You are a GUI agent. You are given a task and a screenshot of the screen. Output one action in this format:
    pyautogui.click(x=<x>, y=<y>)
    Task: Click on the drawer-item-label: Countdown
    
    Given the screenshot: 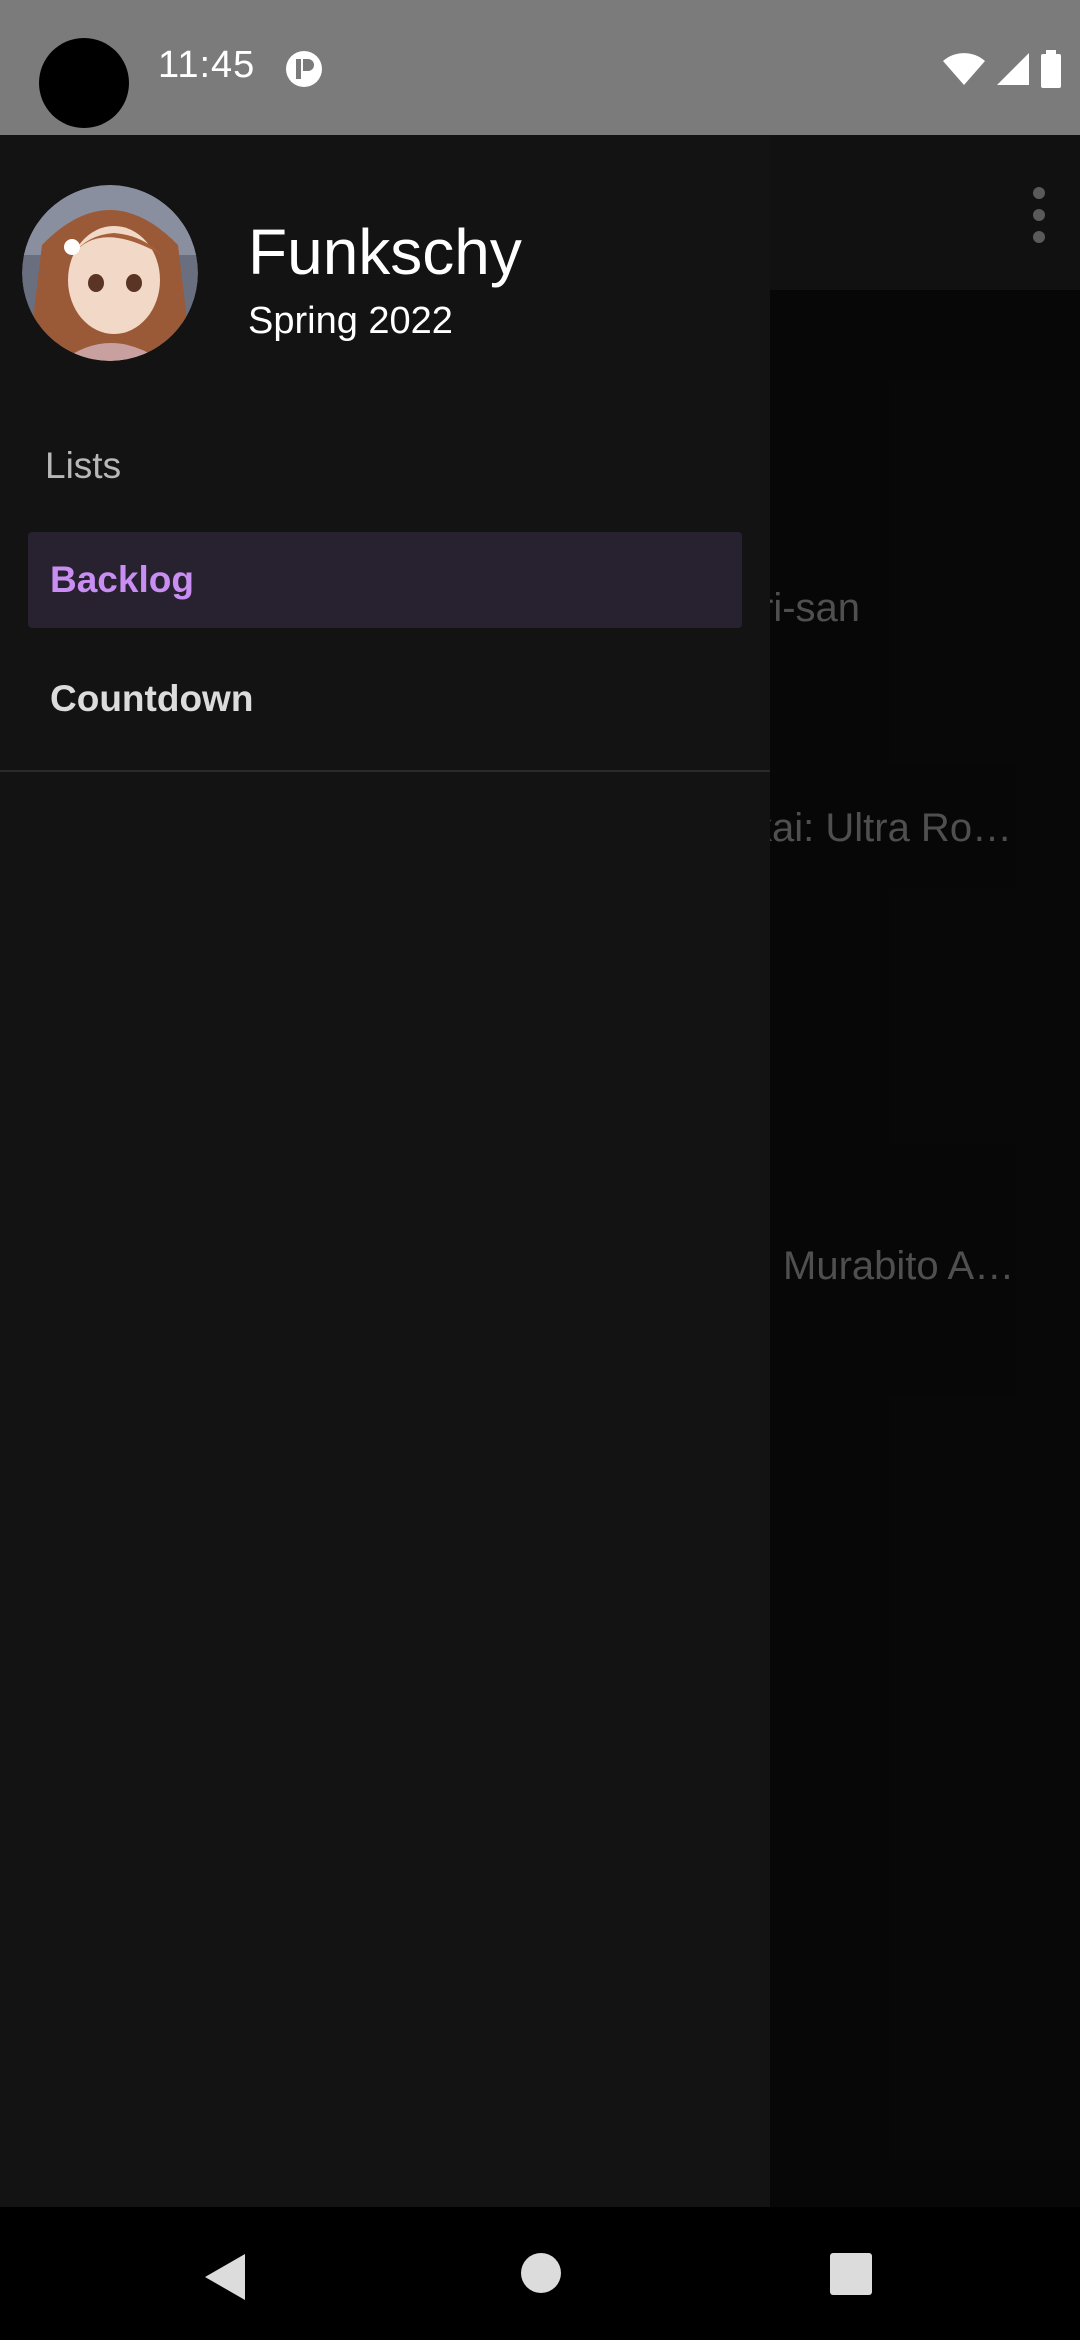 What is the action you would take?
    pyautogui.click(x=152, y=698)
    